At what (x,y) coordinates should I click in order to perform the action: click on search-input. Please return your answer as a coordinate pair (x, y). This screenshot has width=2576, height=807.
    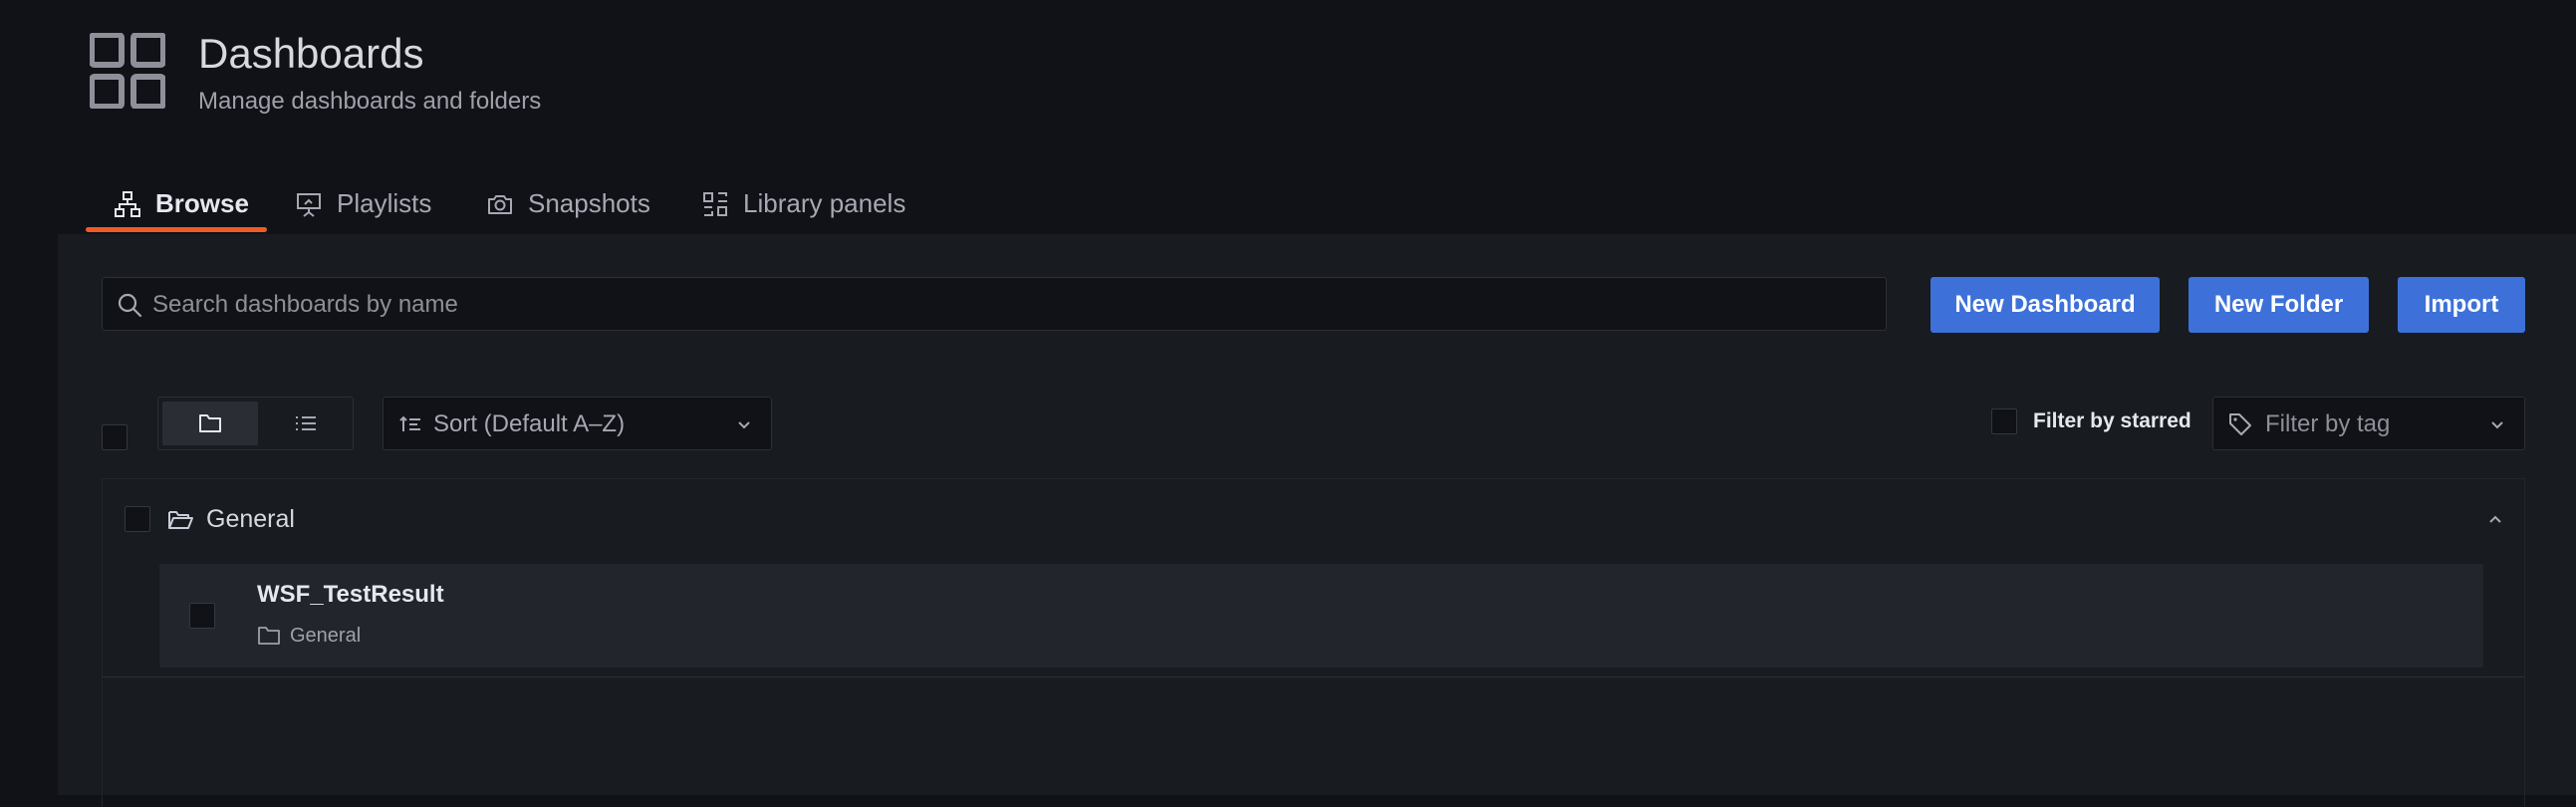
    Looking at the image, I should click on (1009, 305).